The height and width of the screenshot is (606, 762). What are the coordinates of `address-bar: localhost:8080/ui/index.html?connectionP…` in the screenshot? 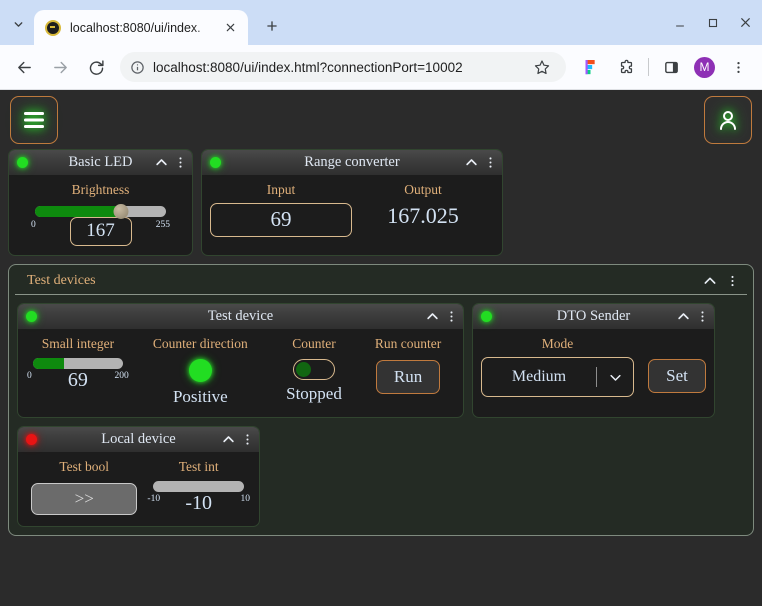 It's located at (343, 67).